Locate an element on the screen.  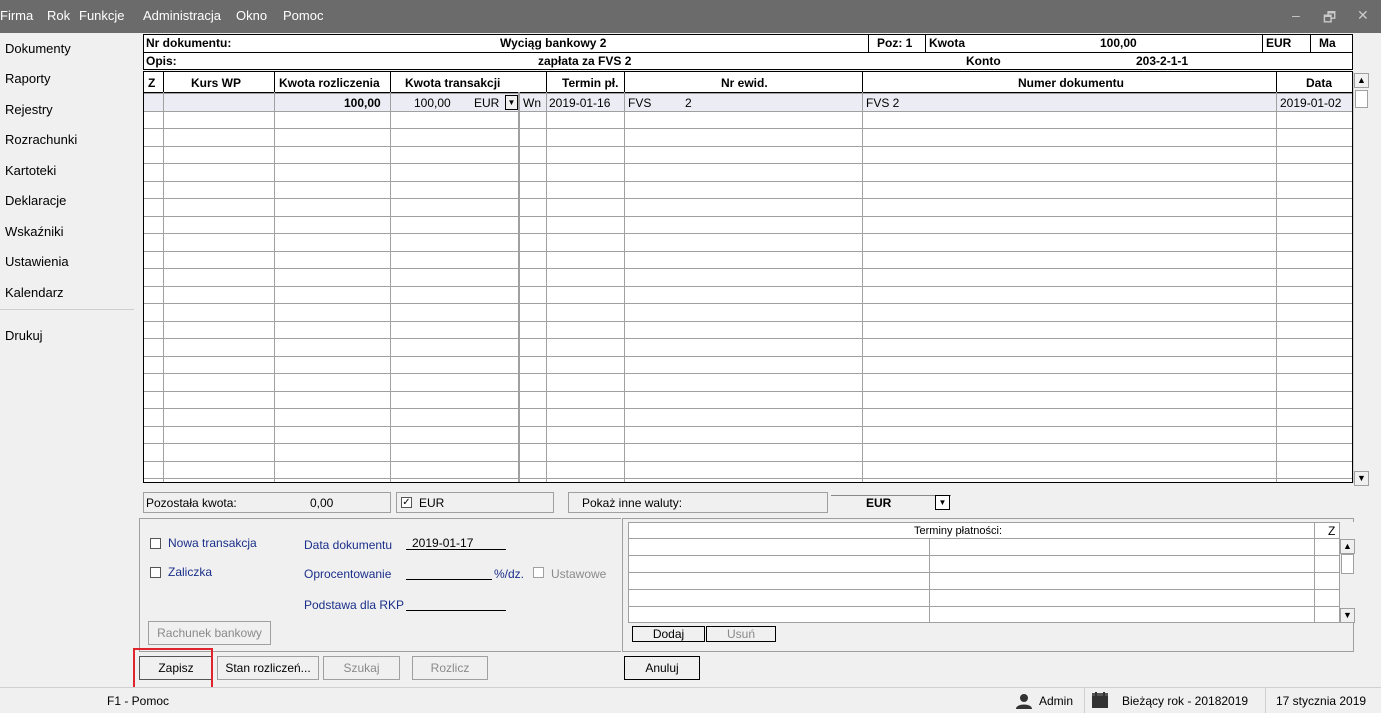
sidebar-item-rozrachunki: Rozrachunki is located at coordinates (41, 139).